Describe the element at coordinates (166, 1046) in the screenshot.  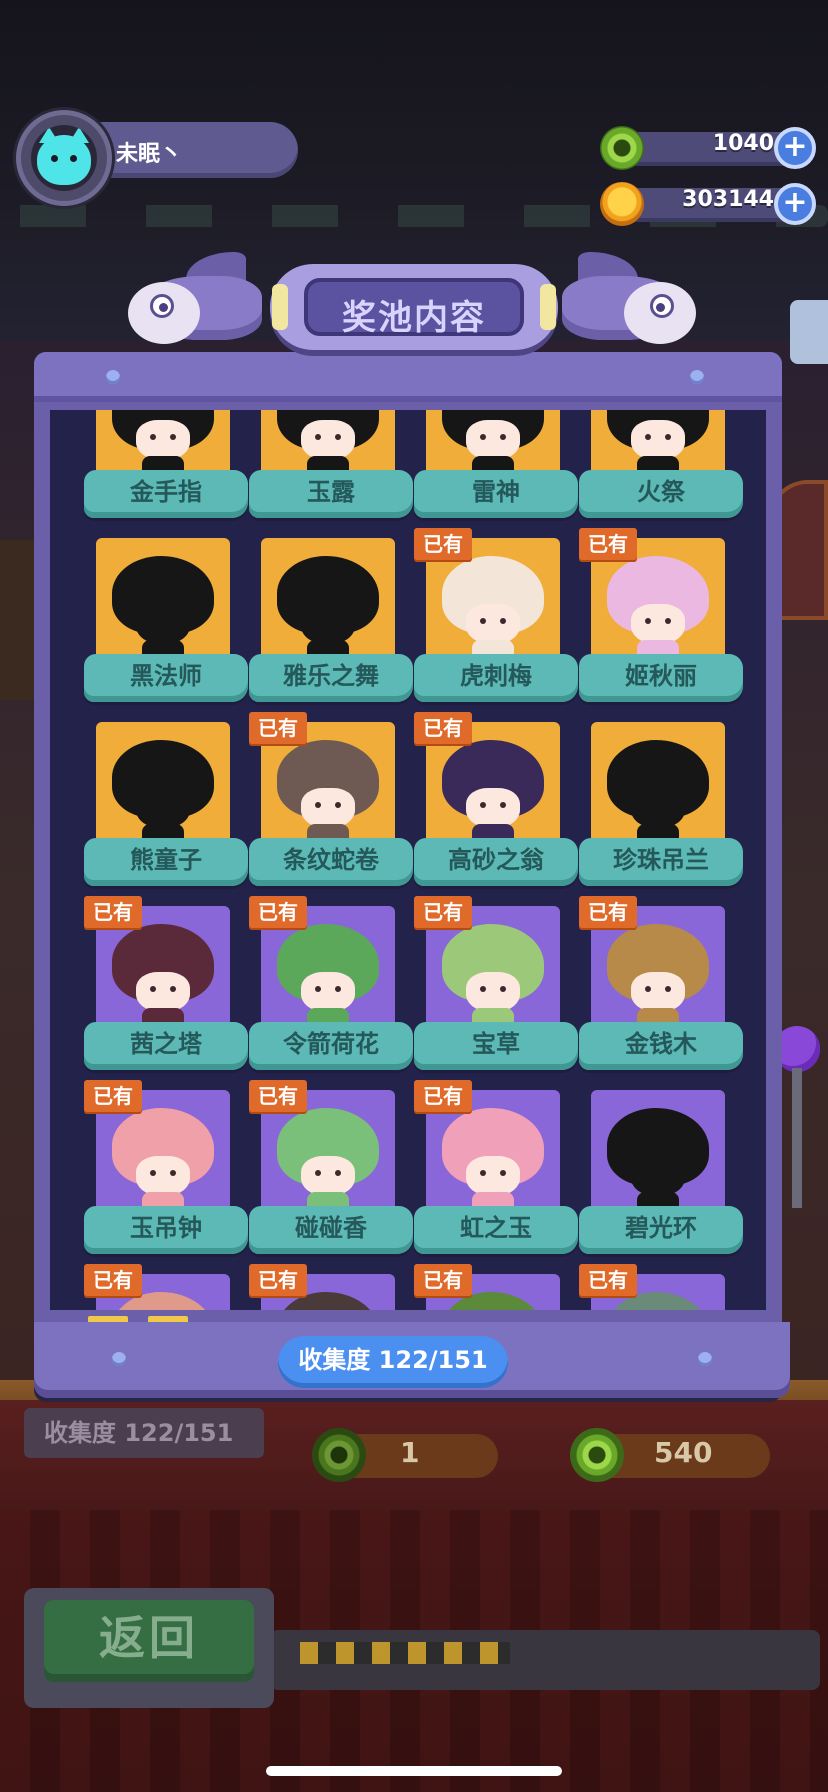
I see `prize-name: 茜之塔` at that location.